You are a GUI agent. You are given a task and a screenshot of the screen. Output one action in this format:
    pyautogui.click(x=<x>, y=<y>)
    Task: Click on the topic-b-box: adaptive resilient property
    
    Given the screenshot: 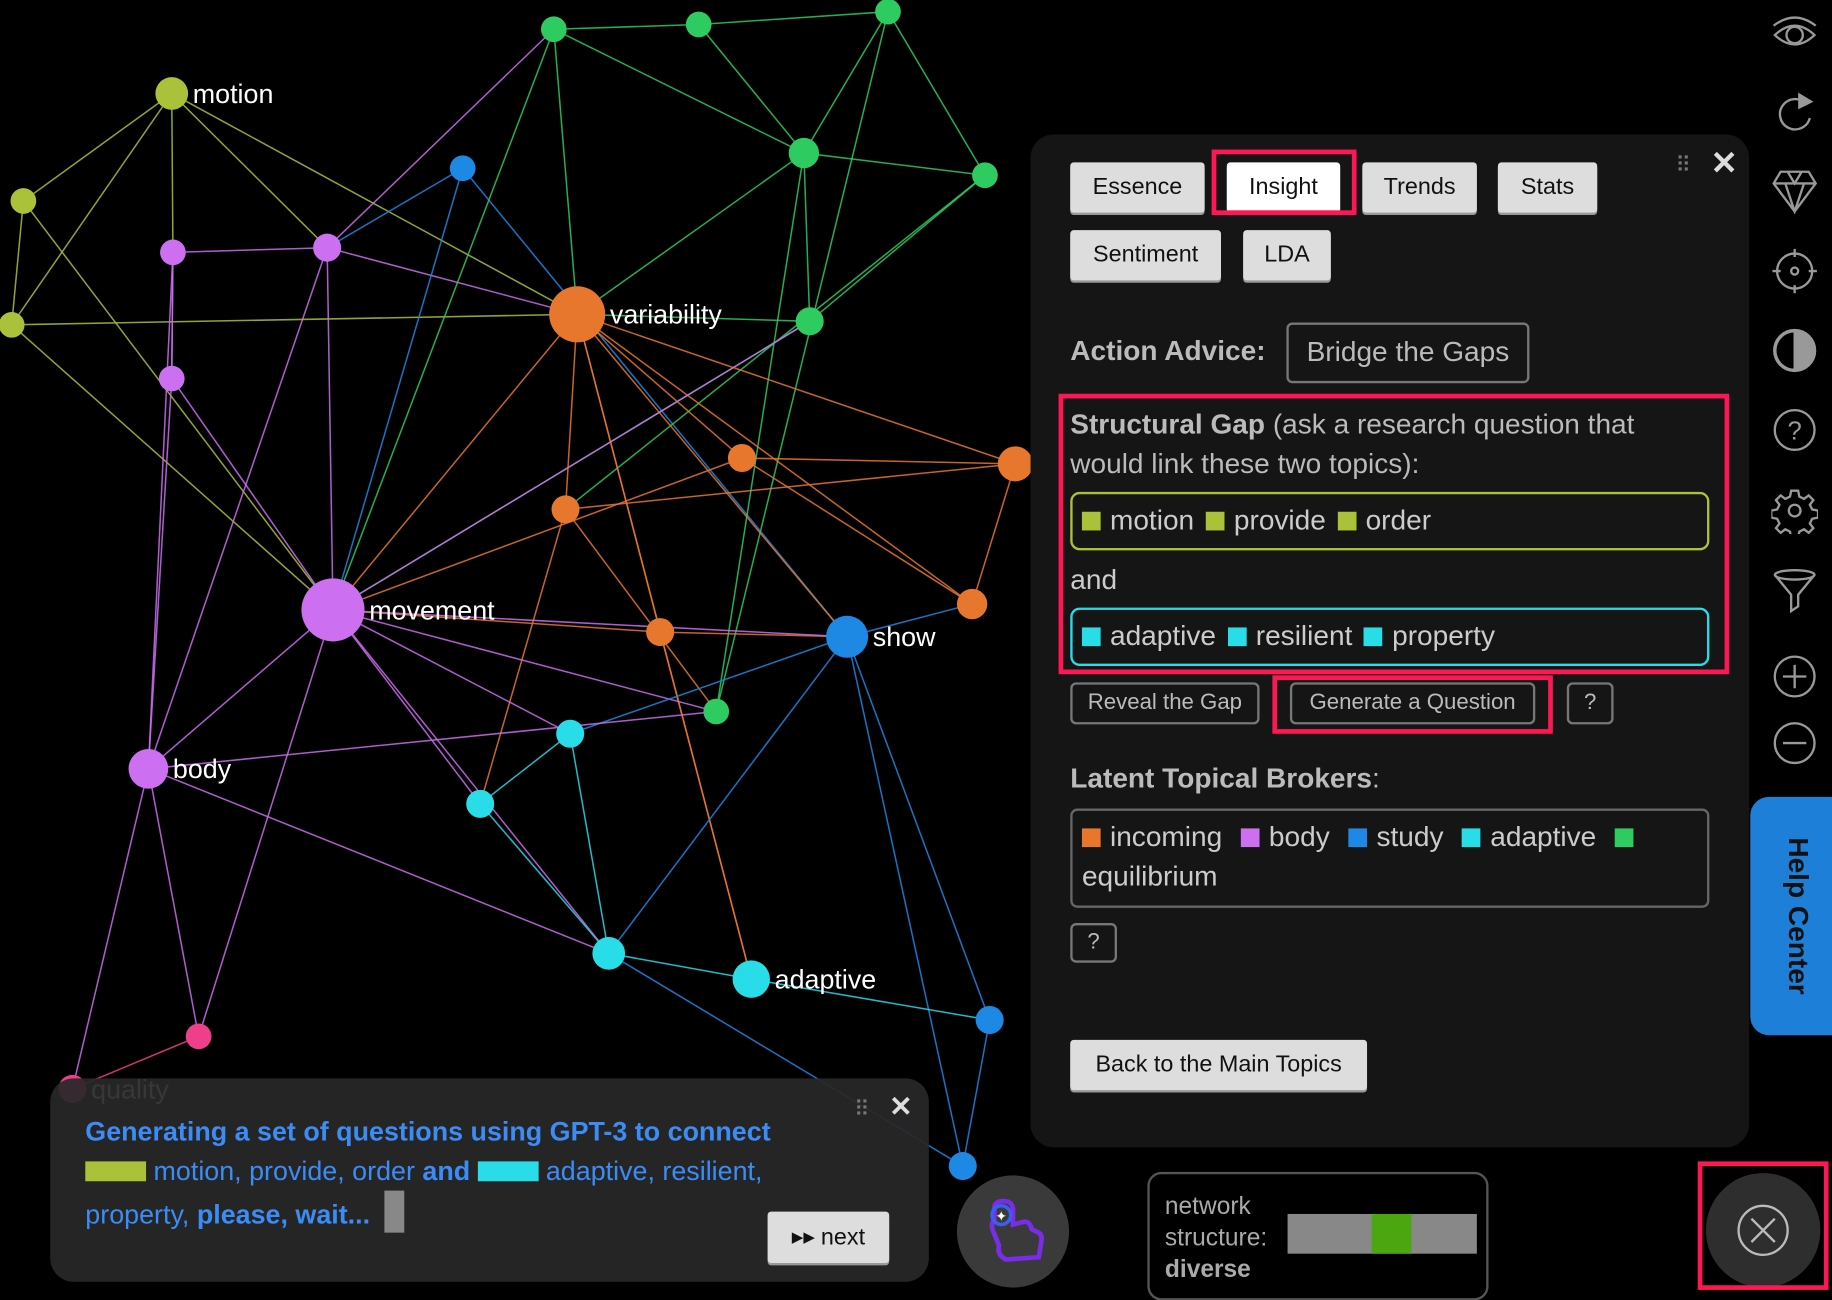 What is the action you would take?
    pyautogui.click(x=1390, y=636)
    